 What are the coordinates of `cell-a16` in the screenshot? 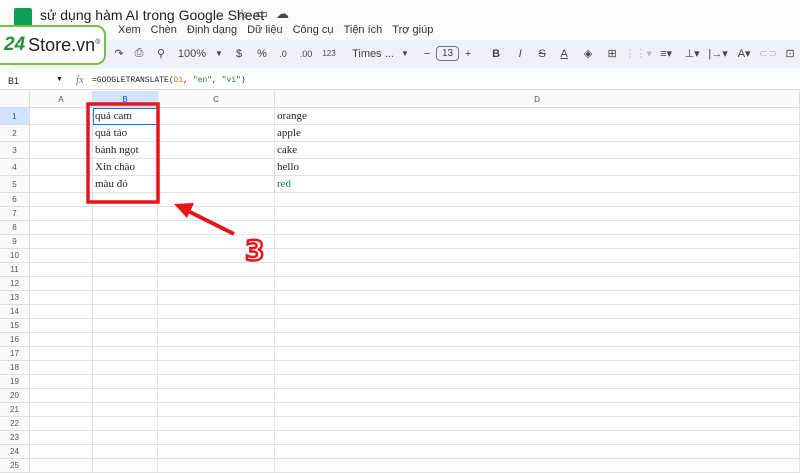 It's located at (61, 340).